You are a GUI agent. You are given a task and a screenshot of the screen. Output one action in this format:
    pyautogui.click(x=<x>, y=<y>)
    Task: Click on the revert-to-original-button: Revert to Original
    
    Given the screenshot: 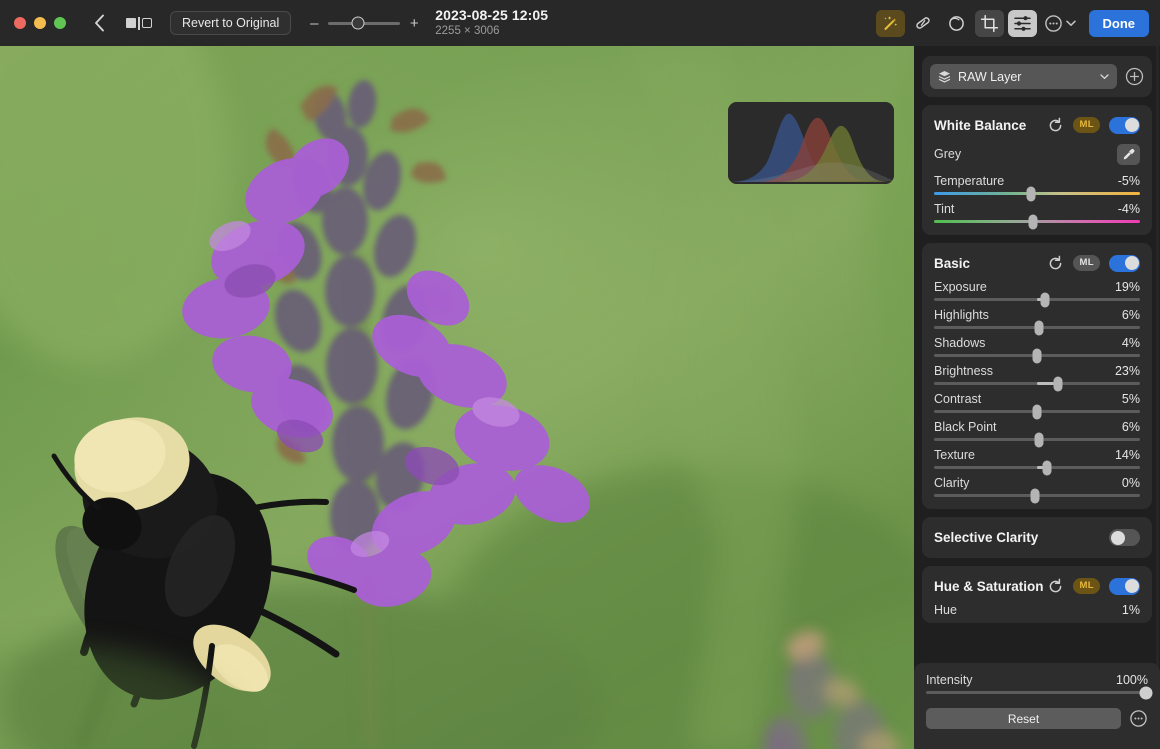 What is the action you would take?
    pyautogui.click(x=231, y=23)
    